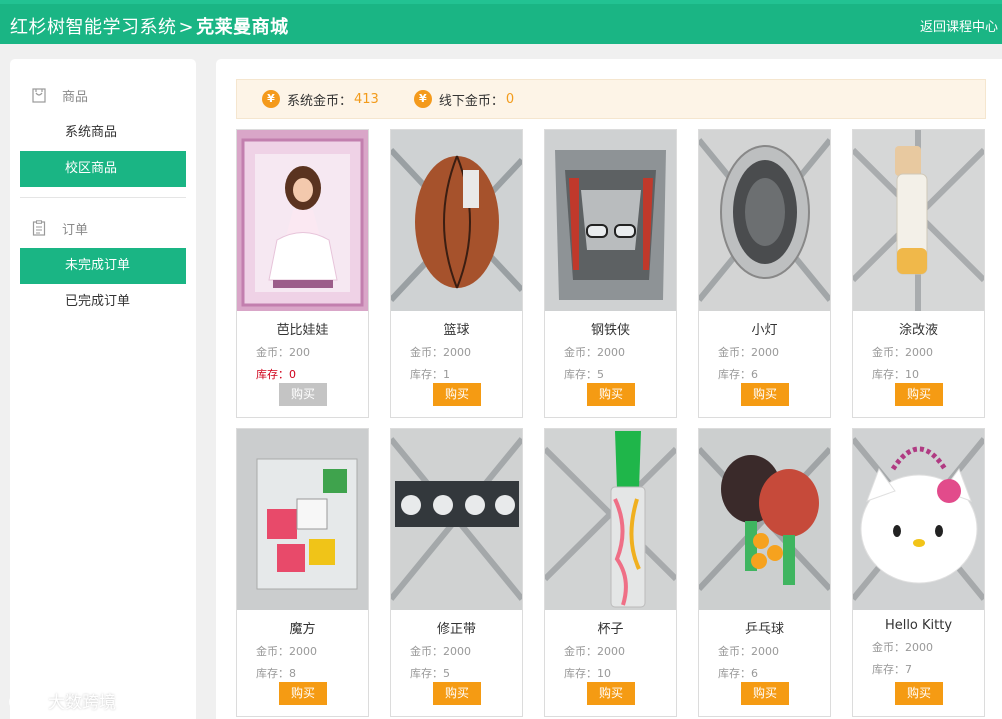 Image resolution: width=1002 pixels, height=719 pixels. I want to click on product-name: 篮球, so click(456, 330).